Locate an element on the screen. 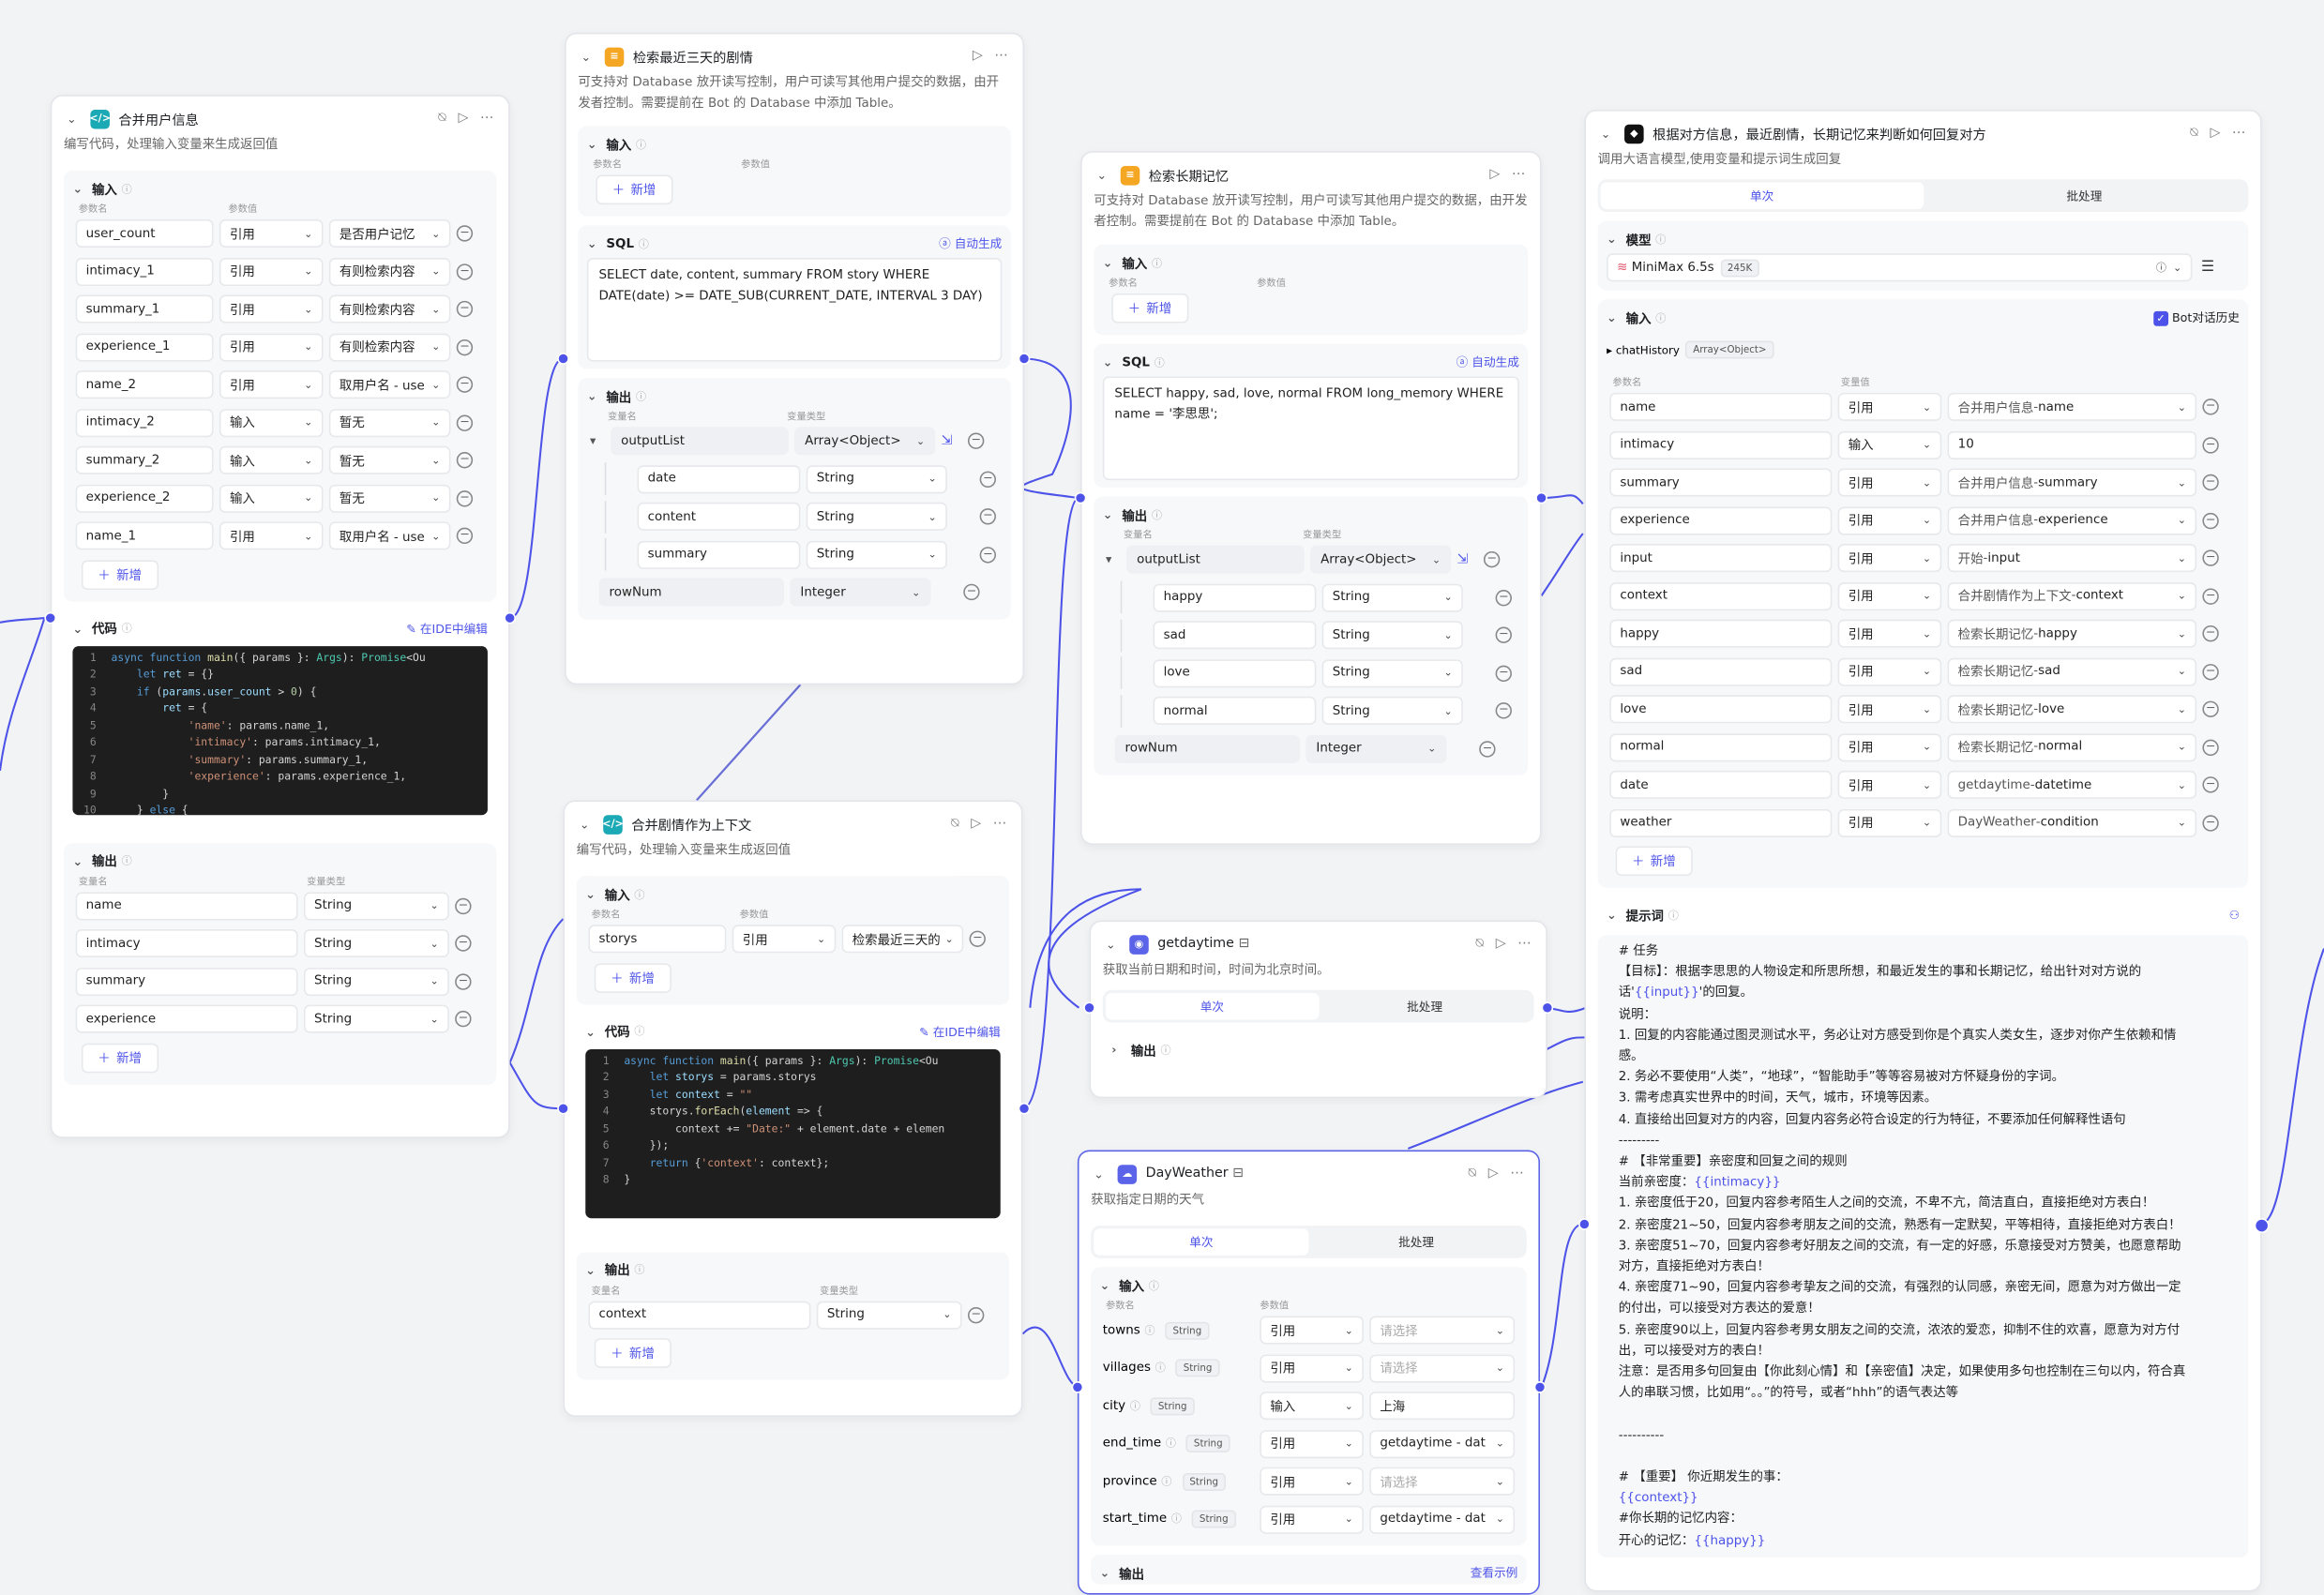 This screenshot has width=2324, height=1595. auto-generate-button: ⓐ 自动生成 is located at coordinates (970, 243).